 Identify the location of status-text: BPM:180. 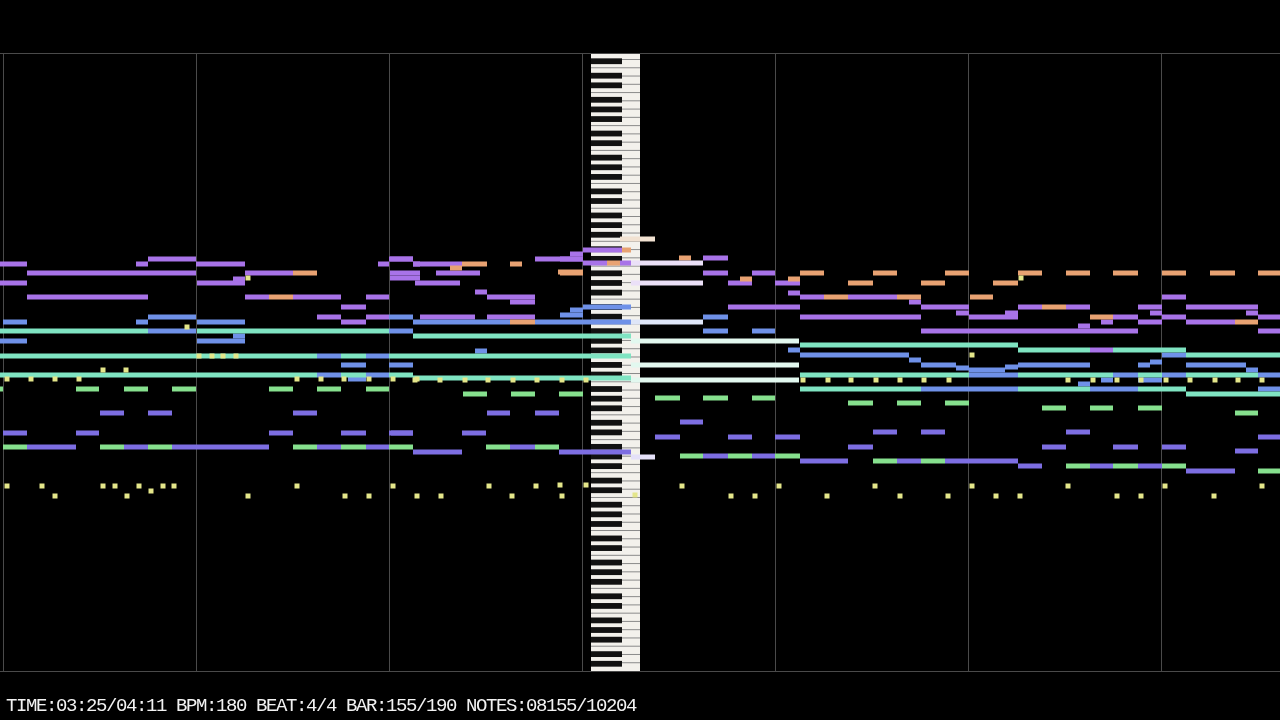
(211, 706).